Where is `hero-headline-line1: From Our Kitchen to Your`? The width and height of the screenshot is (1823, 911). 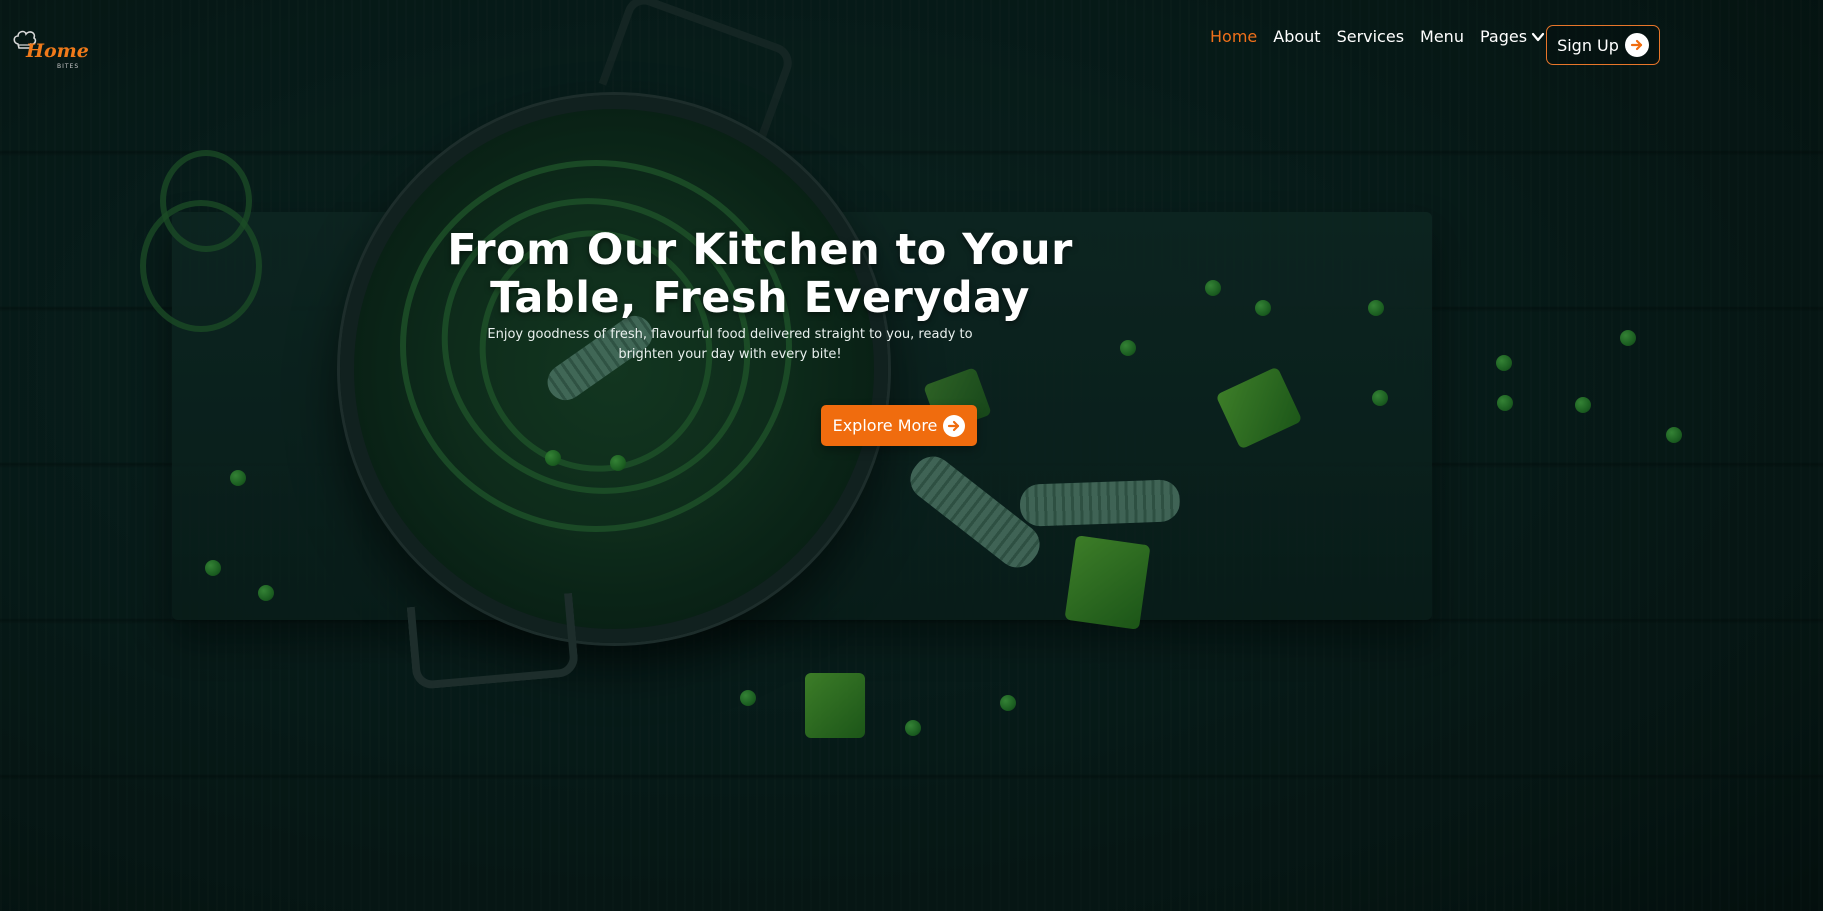 hero-headline-line1: From Our Kitchen to Your is located at coordinates (760, 250).